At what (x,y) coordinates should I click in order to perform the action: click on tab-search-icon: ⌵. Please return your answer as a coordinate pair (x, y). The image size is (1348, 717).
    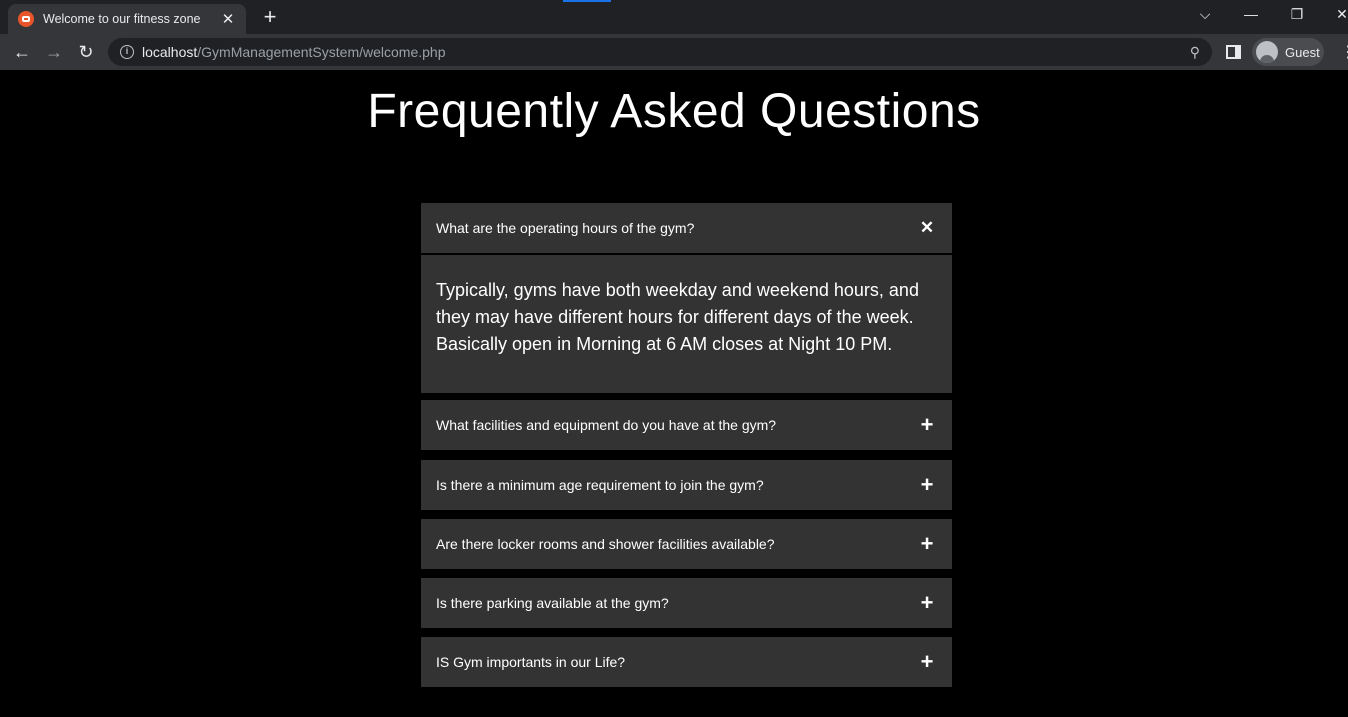
    Looking at the image, I should click on (1205, 14).